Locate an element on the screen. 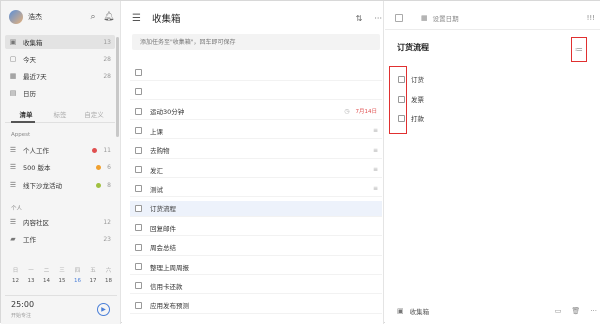 The height and width of the screenshot is (324, 600). calendar-date: 12 is located at coordinates (15, 281).